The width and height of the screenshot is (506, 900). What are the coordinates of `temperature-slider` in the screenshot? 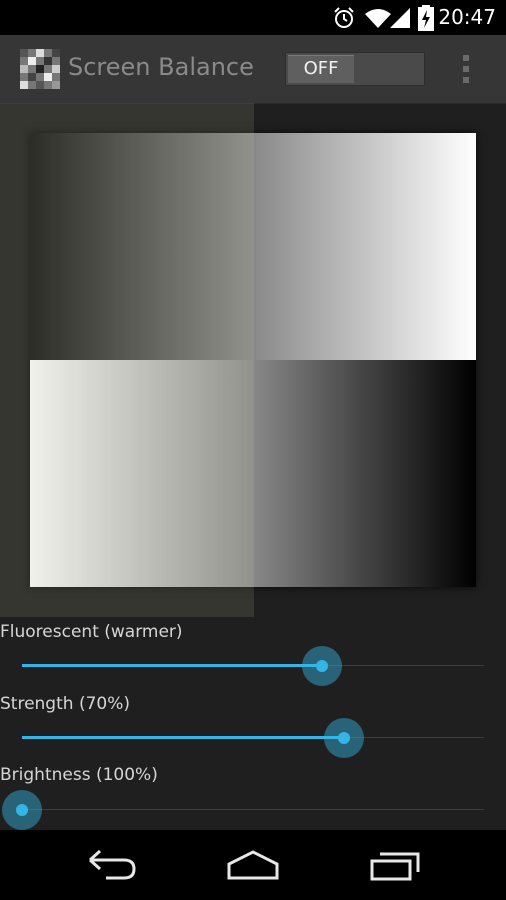 It's located at (253, 666).